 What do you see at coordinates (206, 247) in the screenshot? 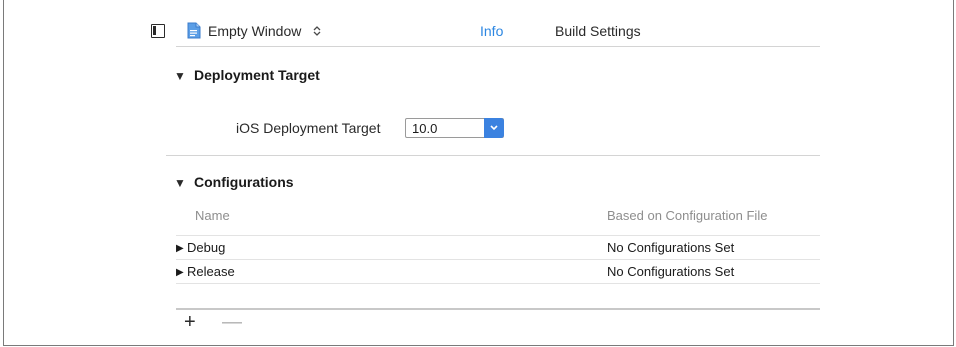
I see `table-row-name: Debug` at bounding box center [206, 247].